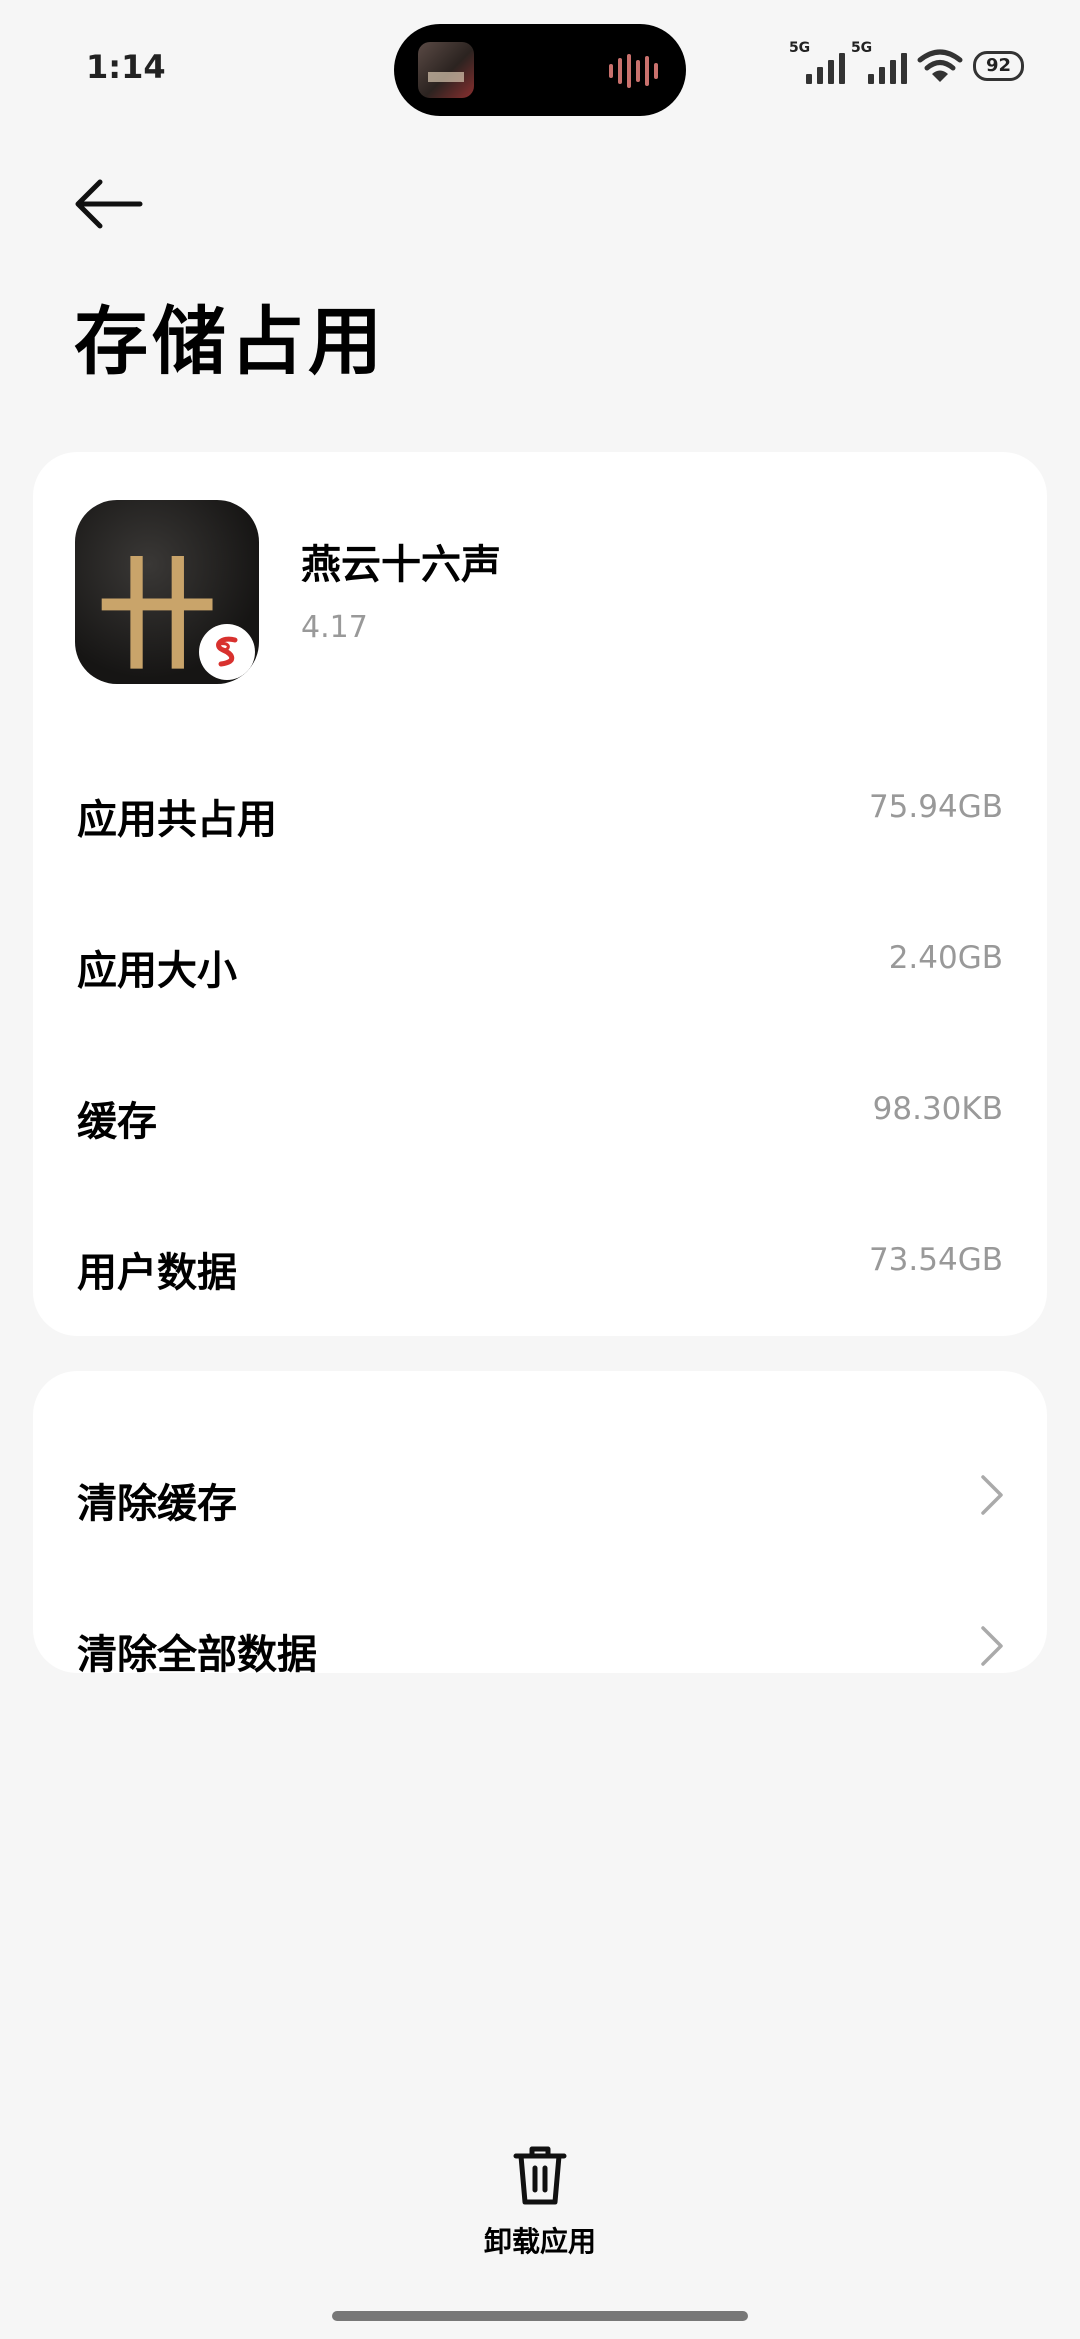 The width and height of the screenshot is (1080, 2339). What do you see at coordinates (935, 1260) in the screenshot?
I see `storage-row-value: 73.54GB` at bounding box center [935, 1260].